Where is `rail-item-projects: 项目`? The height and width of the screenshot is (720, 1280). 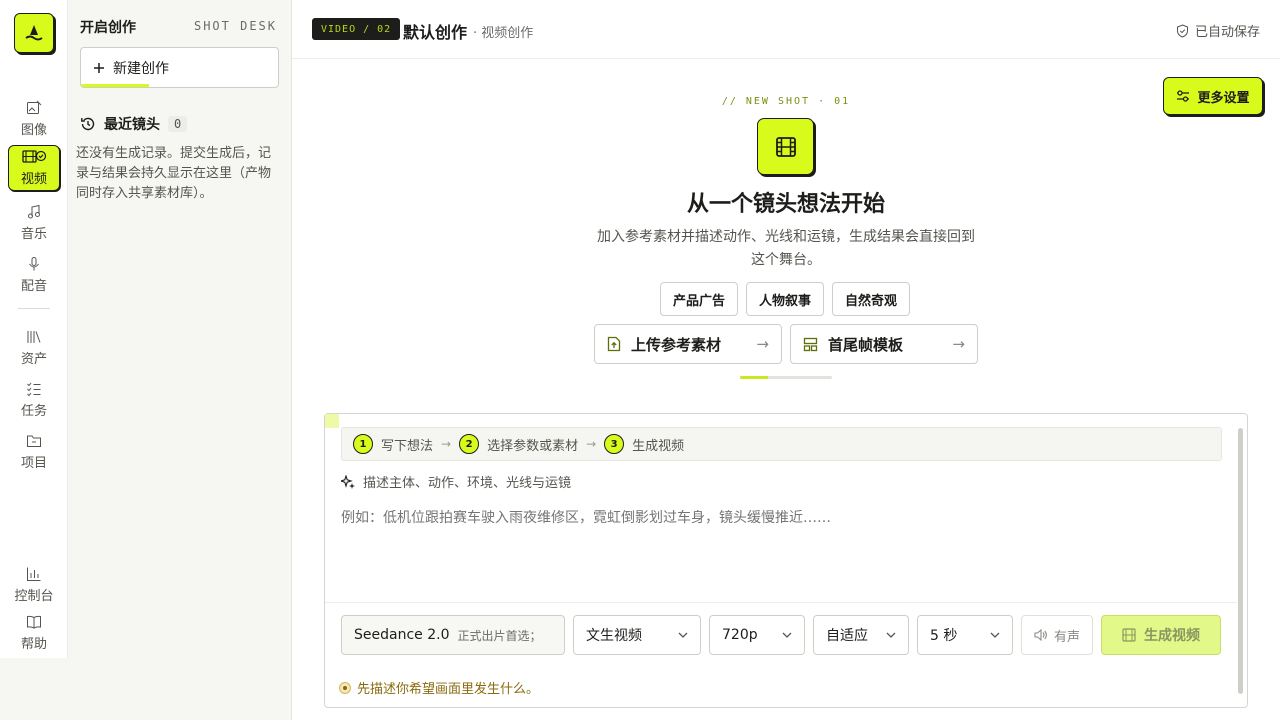 rail-item-projects: 项目 is located at coordinates (34, 452).